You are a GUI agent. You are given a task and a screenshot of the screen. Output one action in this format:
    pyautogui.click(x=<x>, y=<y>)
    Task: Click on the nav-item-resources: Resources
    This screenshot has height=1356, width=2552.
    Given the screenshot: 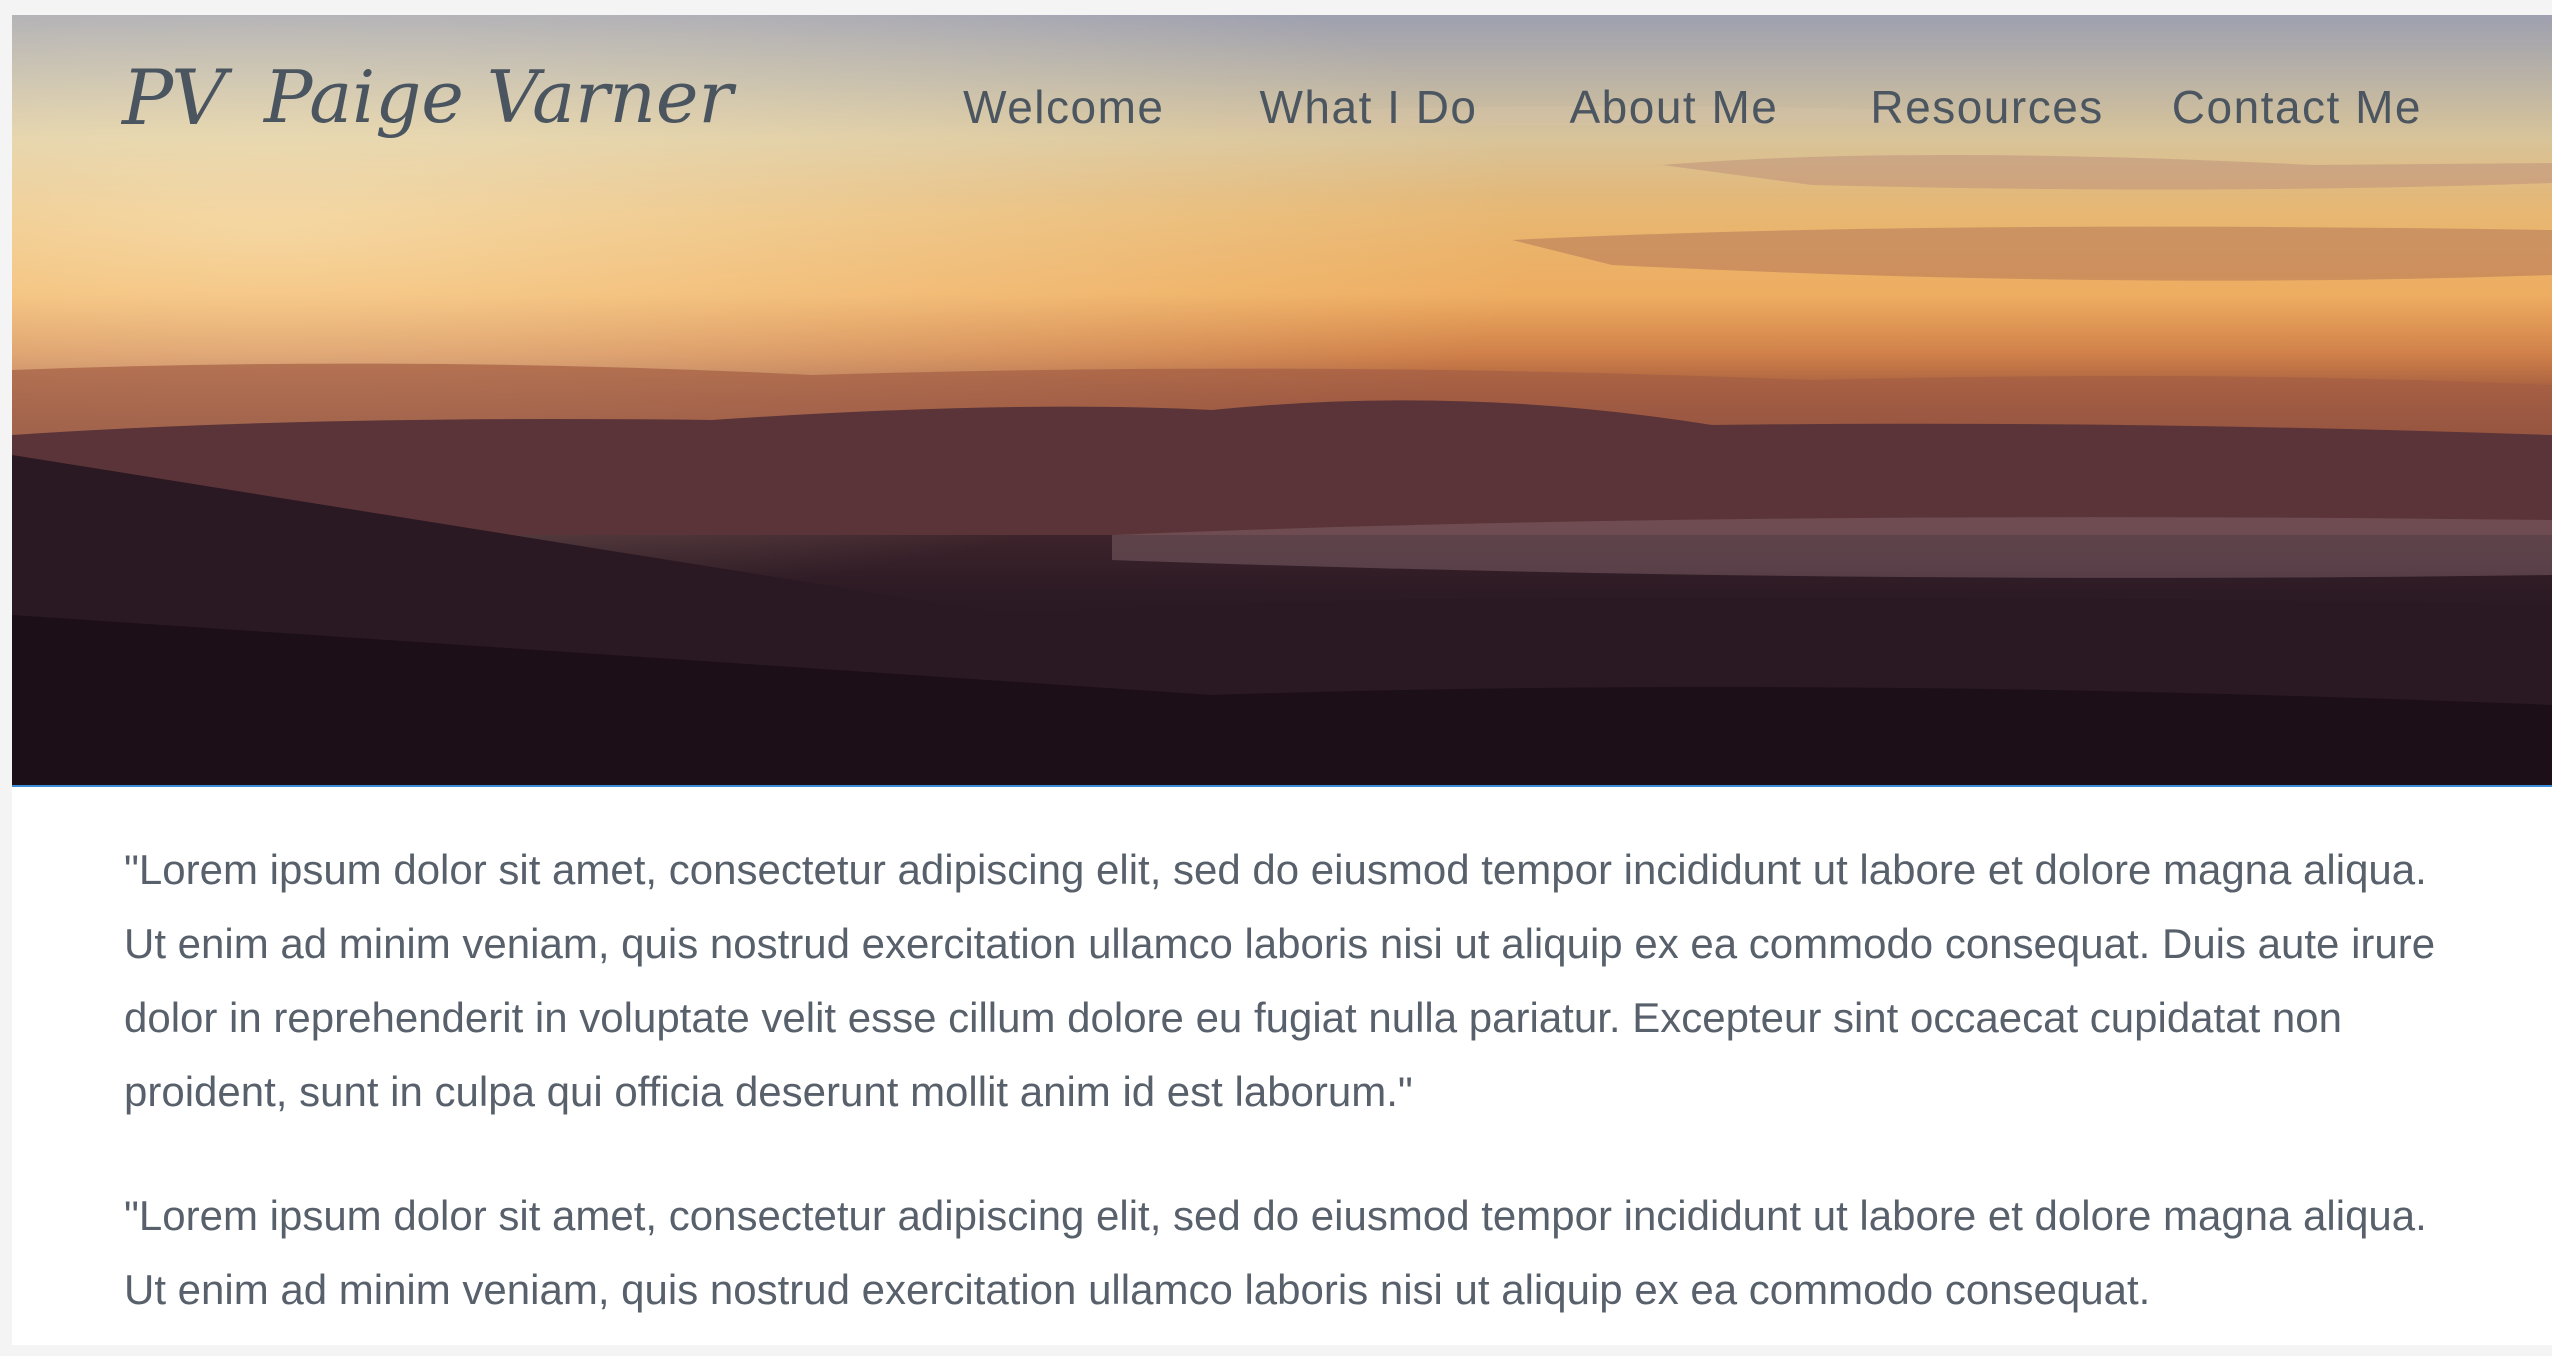 What is the action you would take?
    pyautogui.click(x=1986, y=107)
    